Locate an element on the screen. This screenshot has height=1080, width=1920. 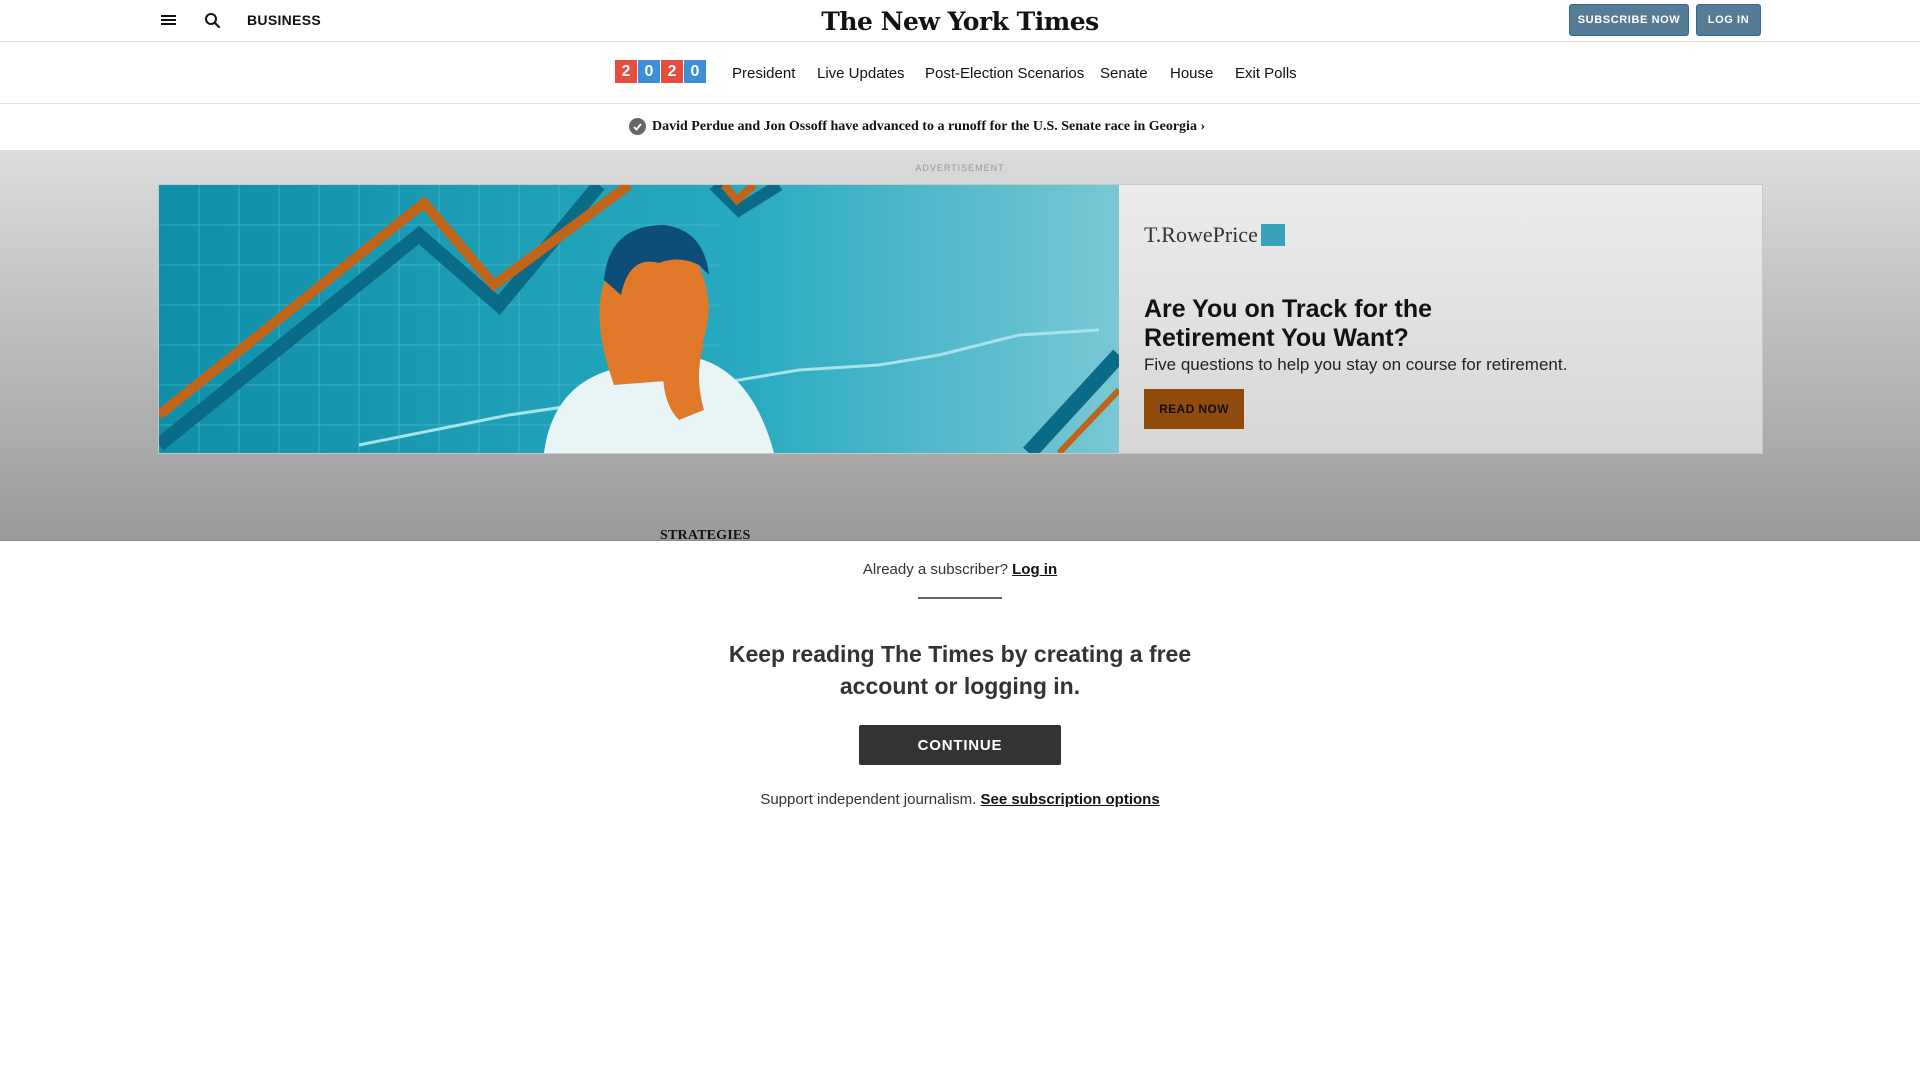
nav-item-house: House is located at coordinates (1191, 73).